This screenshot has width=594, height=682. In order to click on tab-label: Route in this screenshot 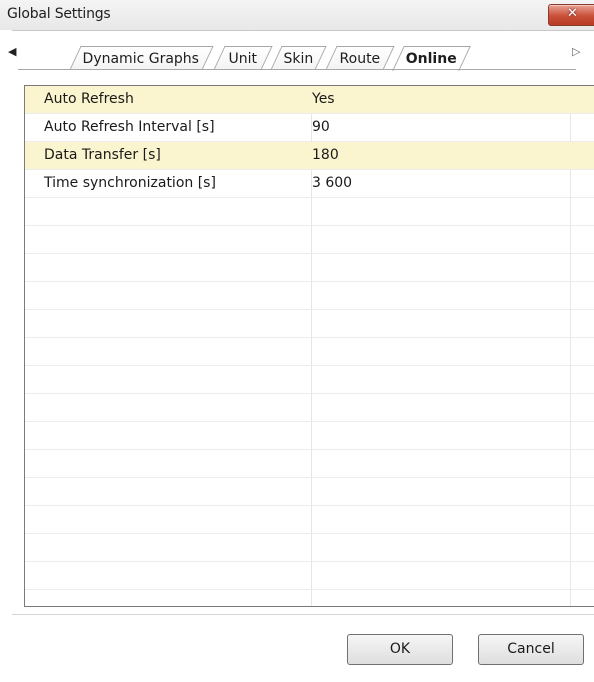, I will do `click(359, 59)`.